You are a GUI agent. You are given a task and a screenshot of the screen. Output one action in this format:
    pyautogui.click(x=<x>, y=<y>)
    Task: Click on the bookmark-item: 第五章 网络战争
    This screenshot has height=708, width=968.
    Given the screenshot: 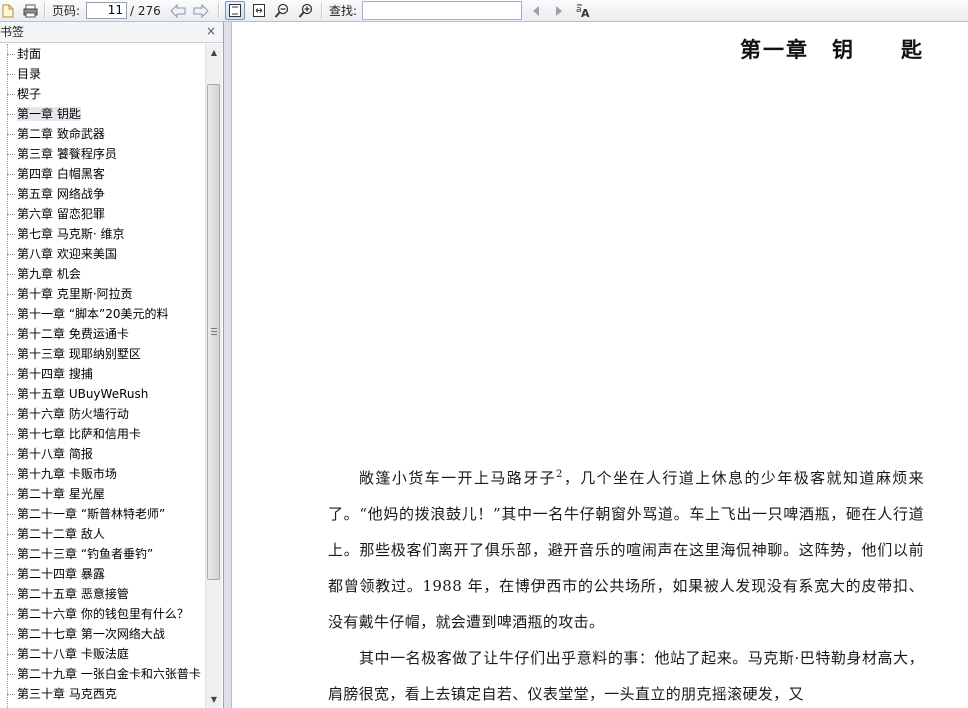 What is the action you would take?
    pyautogui.click(x=103, y=194)
    